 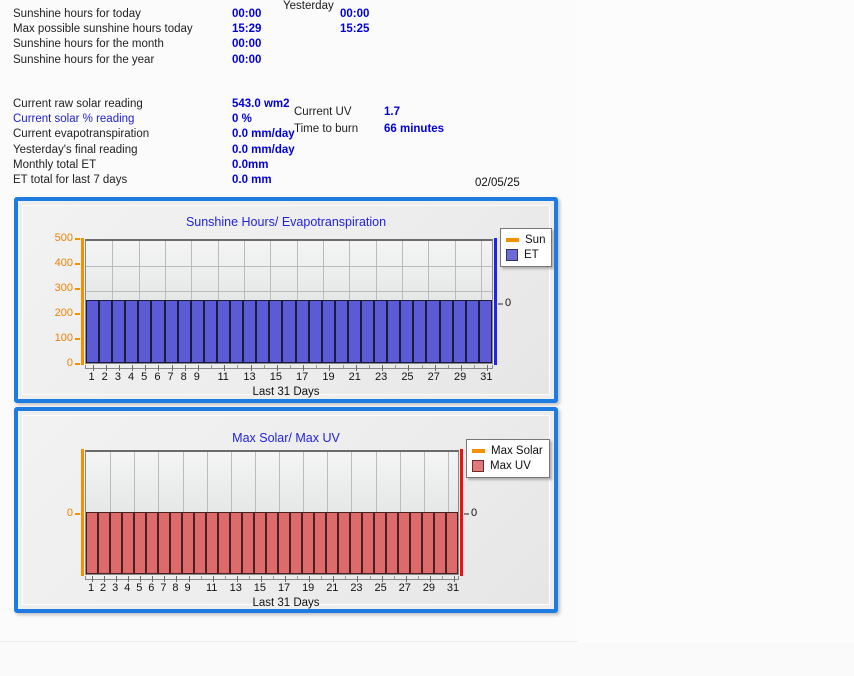 What do you see at coordinates (163, 588) in the screenshot?
I see `x-axis-tick-label: 7` at bounding box center [163, 588].